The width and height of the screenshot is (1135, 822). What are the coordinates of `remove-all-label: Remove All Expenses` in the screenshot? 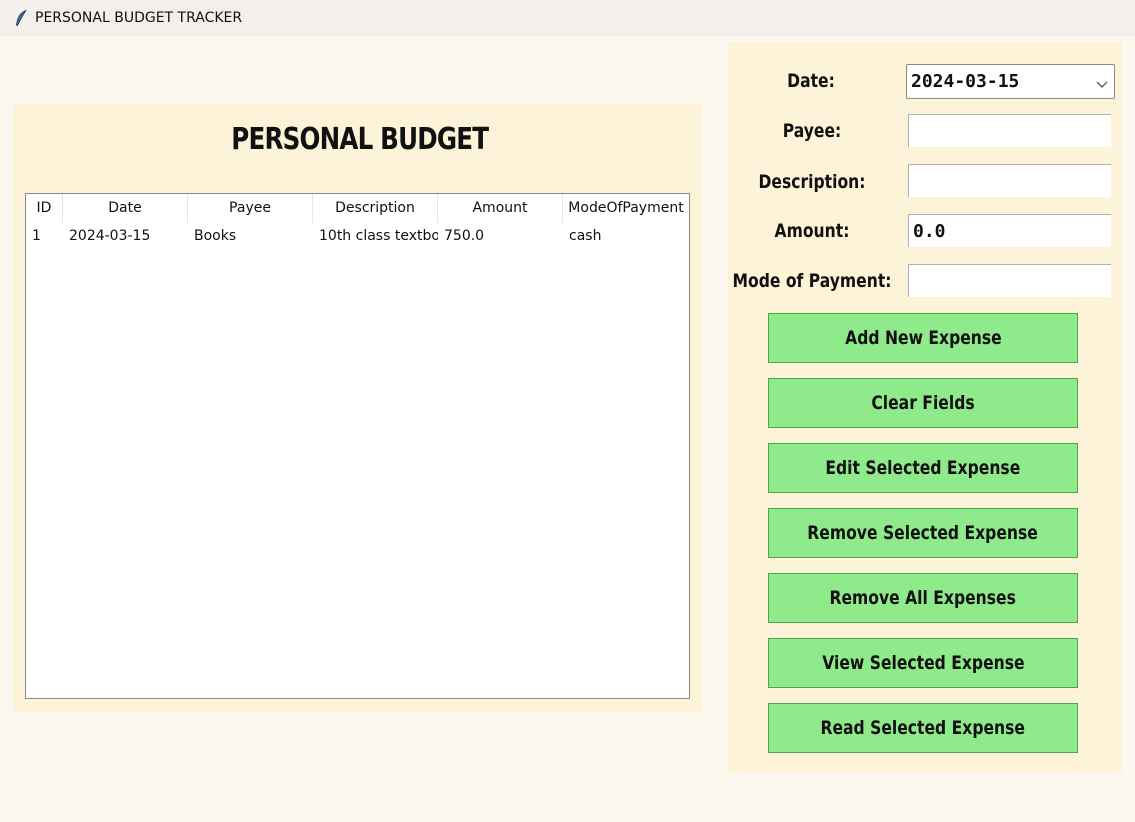 It's located at (923, 598).